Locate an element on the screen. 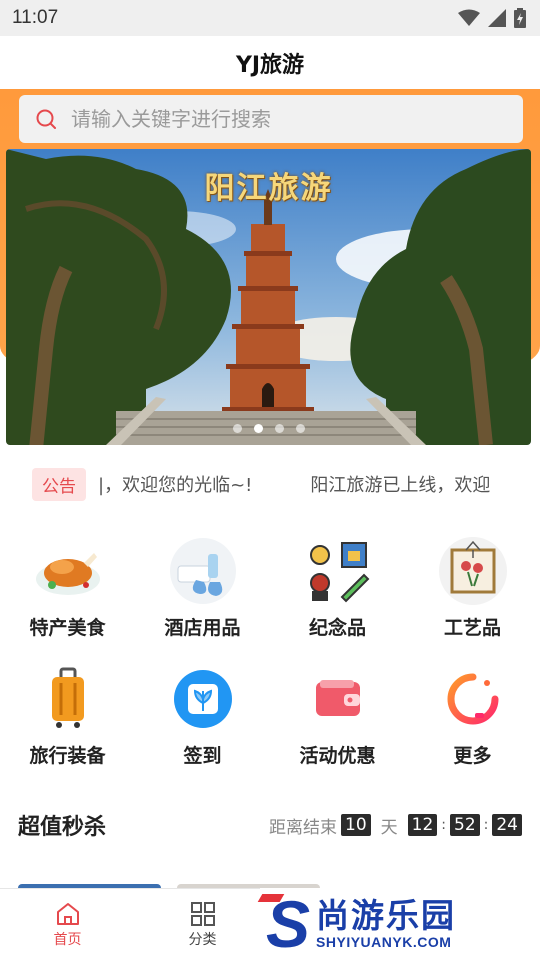 This screenshot has width=540, height=960. category-souvenir: 纪念品 is located at coordinates (337, 599).